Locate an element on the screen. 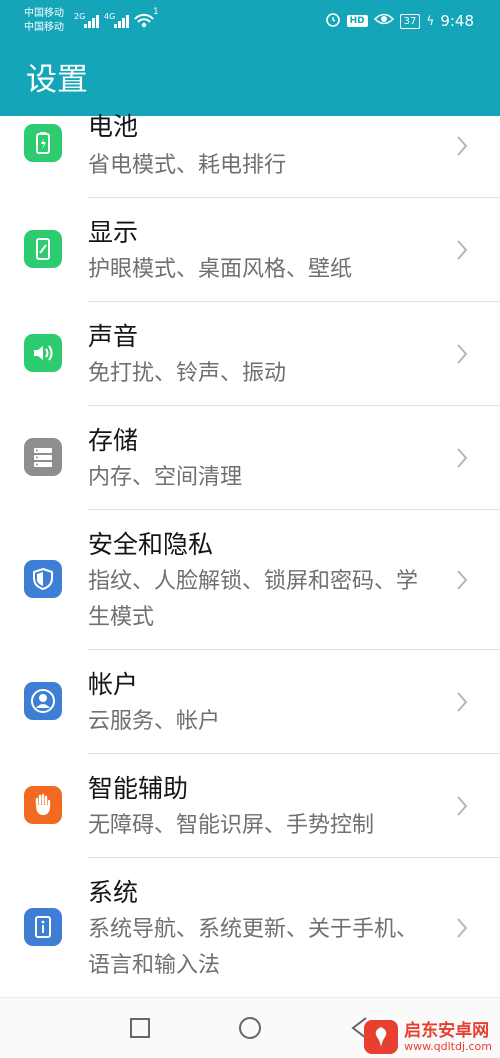 This screenshot has width=500, height=1058. settings-item-battery: 电池 省电模式、耗电排行 is located at coordinates (250, 155).